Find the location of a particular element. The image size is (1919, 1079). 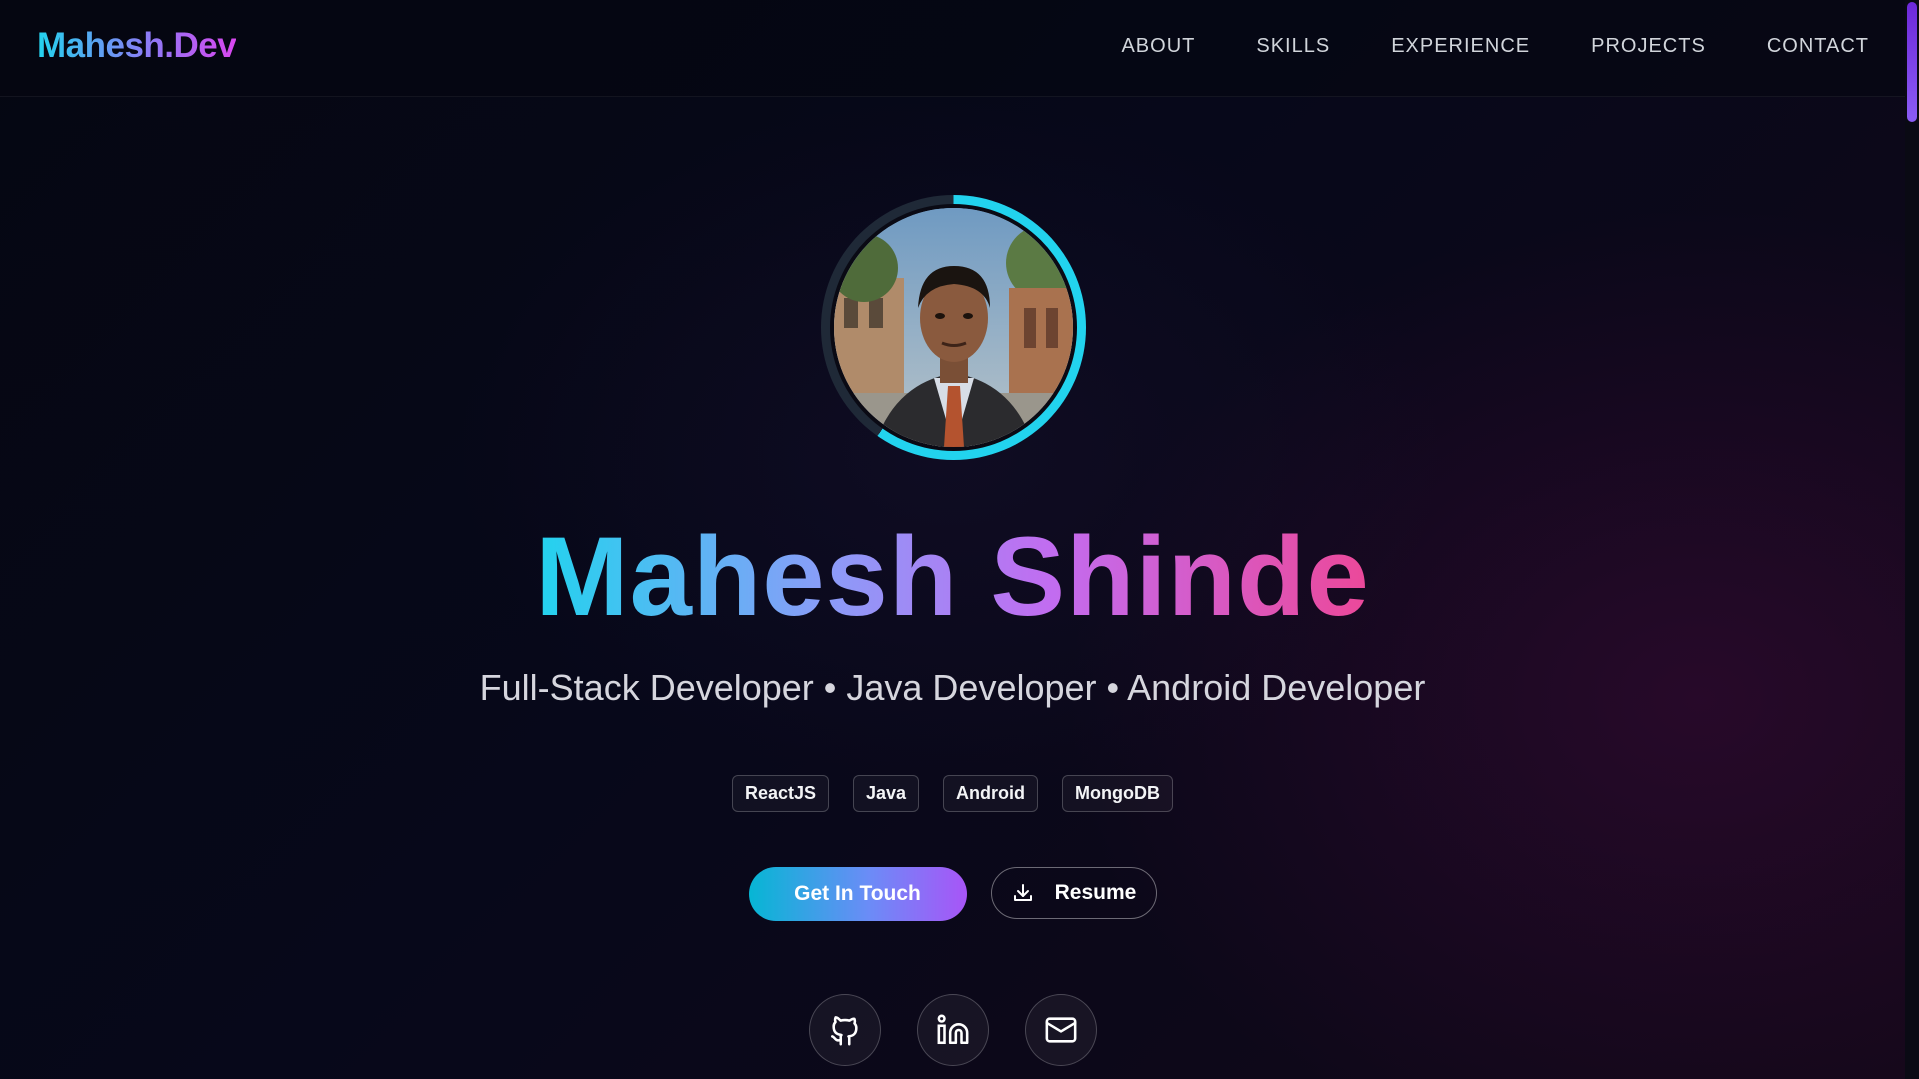

scrollbar-thumb is located at coordinates (1912, 62).